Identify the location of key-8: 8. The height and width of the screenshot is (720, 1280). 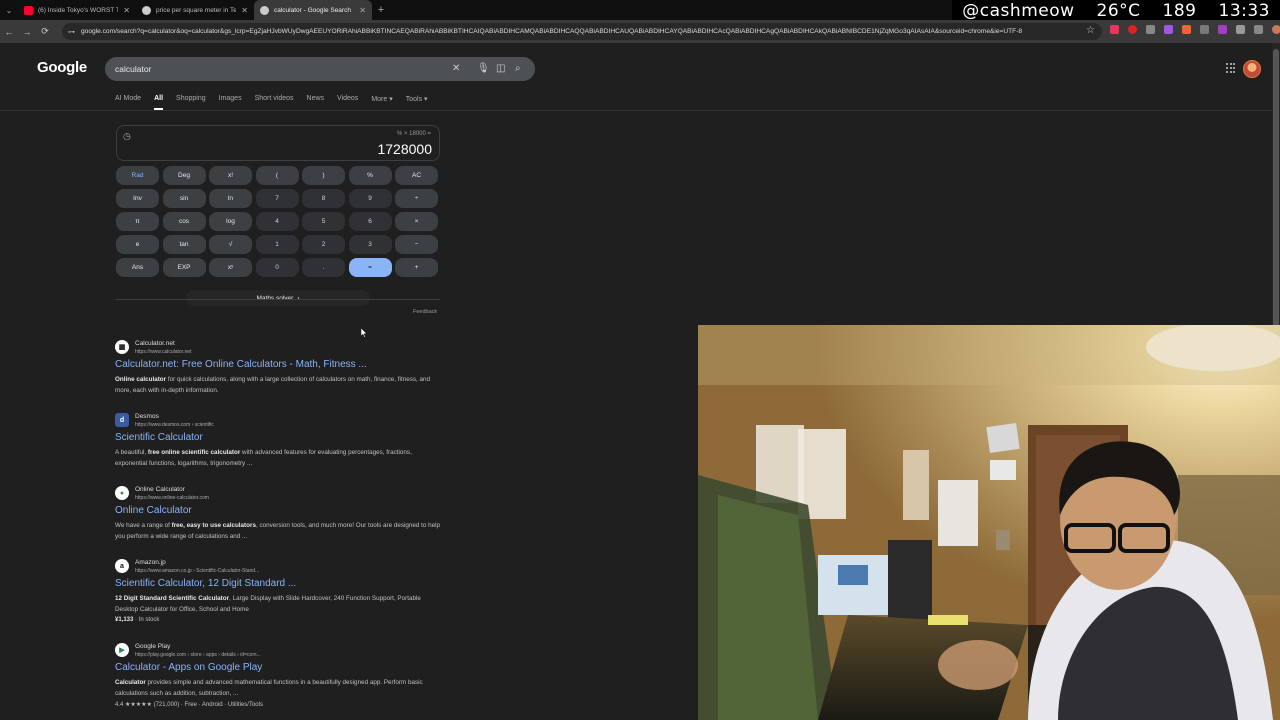
(323, 198).